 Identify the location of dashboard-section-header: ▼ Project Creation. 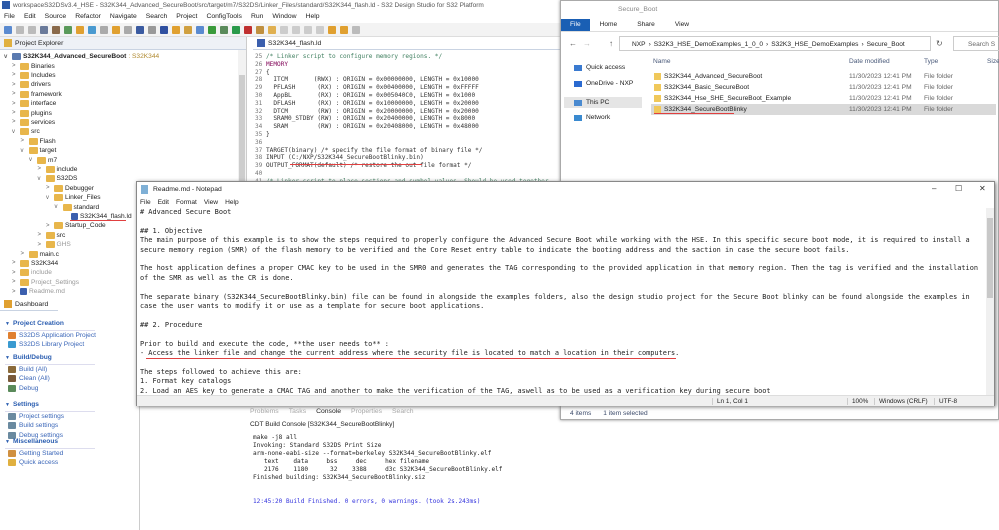
(50, 325).